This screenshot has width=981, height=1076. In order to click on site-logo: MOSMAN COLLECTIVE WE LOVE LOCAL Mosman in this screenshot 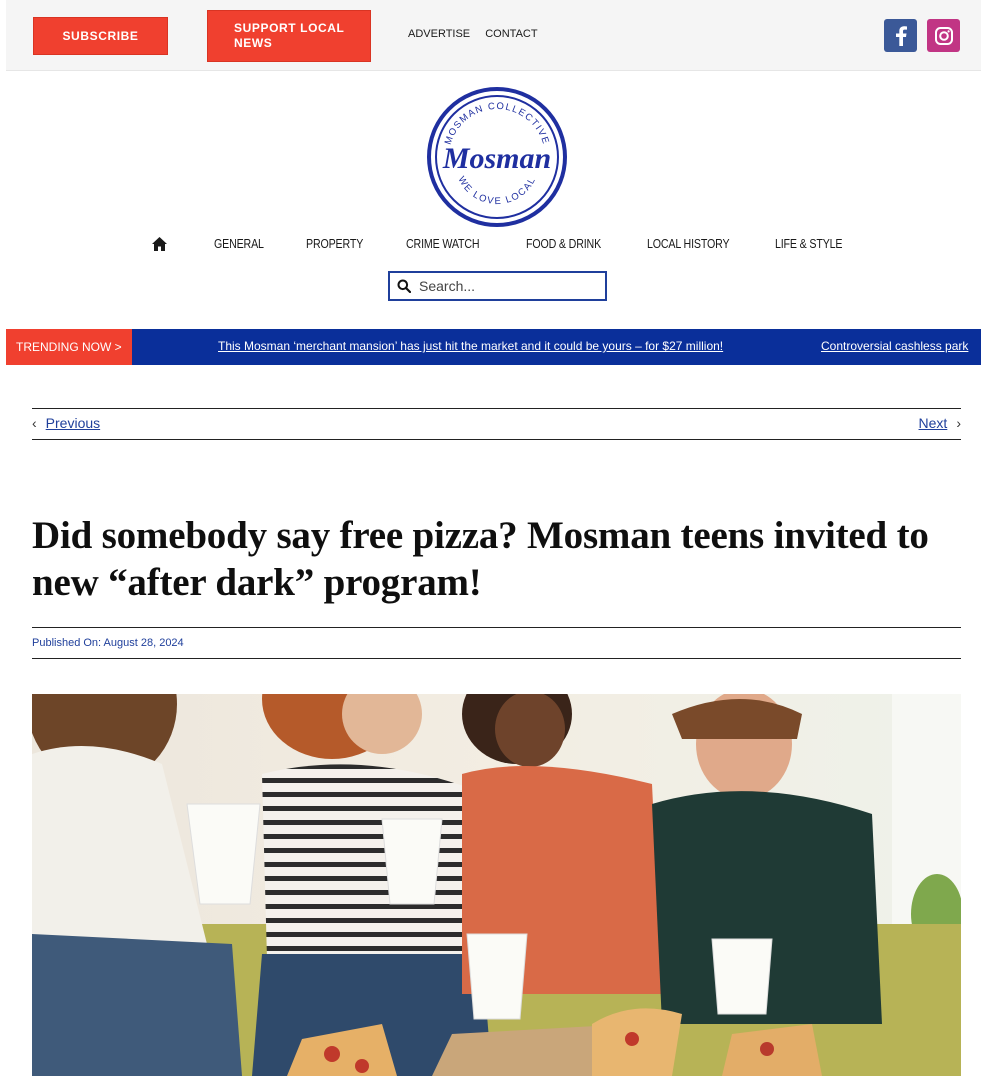, I will do `click(497, 157)`.